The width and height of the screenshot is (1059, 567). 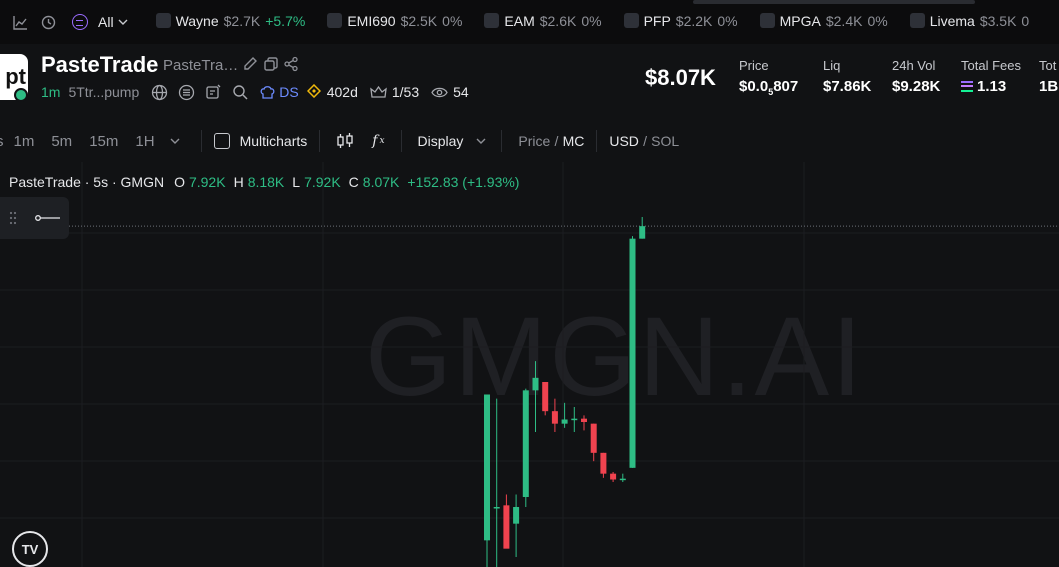 What do you see at coordinates (754, 65) in the screenshot?
I see `price-label: Price` at bounding box center [754, 65].